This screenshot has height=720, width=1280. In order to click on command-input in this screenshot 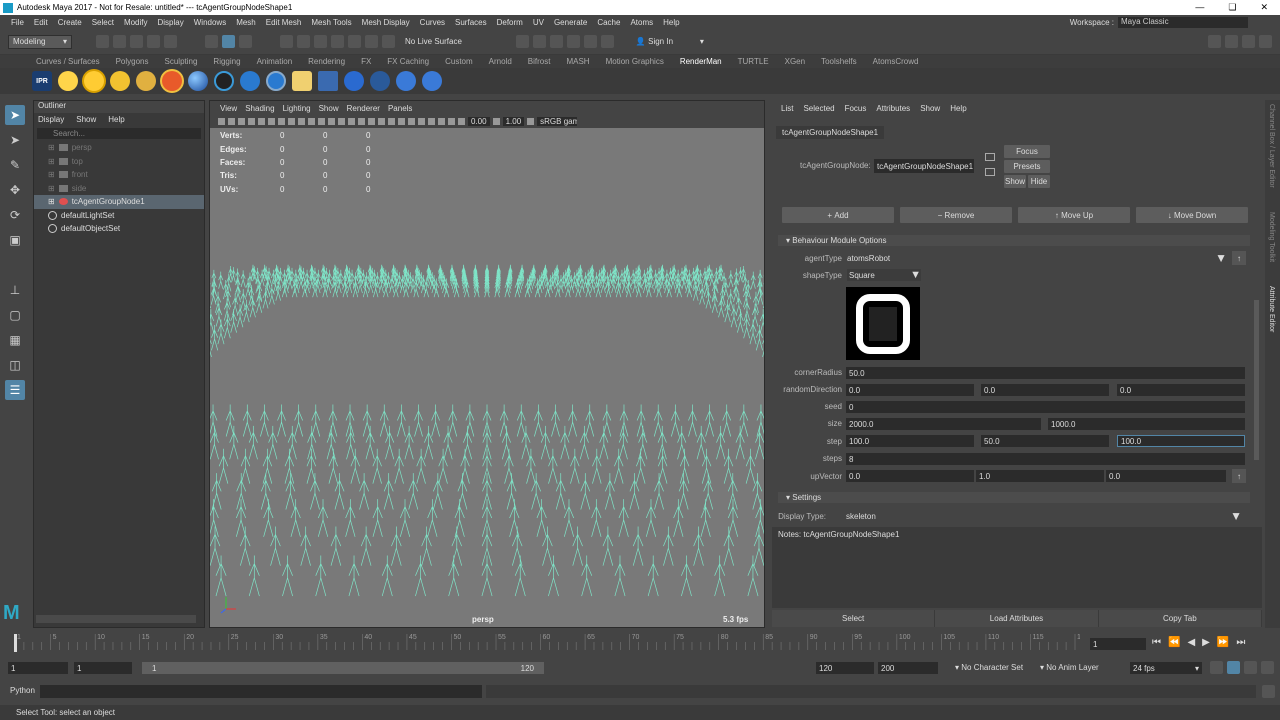, I will do `click(261, 691)`.